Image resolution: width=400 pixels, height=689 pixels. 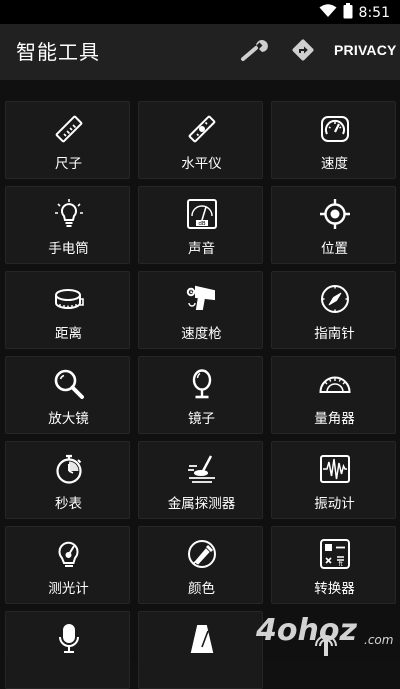 I want to click on app-title: 智能工具, so click(x=58, y=52).